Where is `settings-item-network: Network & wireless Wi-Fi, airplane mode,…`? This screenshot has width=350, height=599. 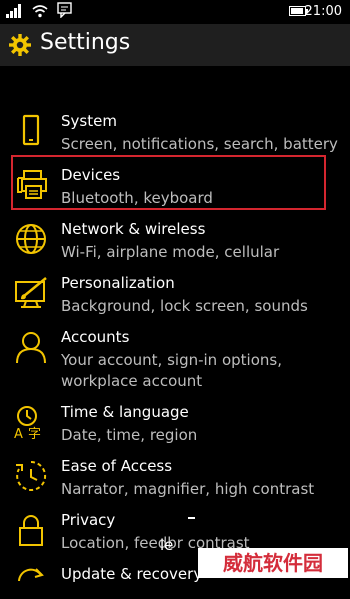 settings-item-network: Network & wireless Wi-Fi, airplane mode,… is located at coordinates (175, 242).